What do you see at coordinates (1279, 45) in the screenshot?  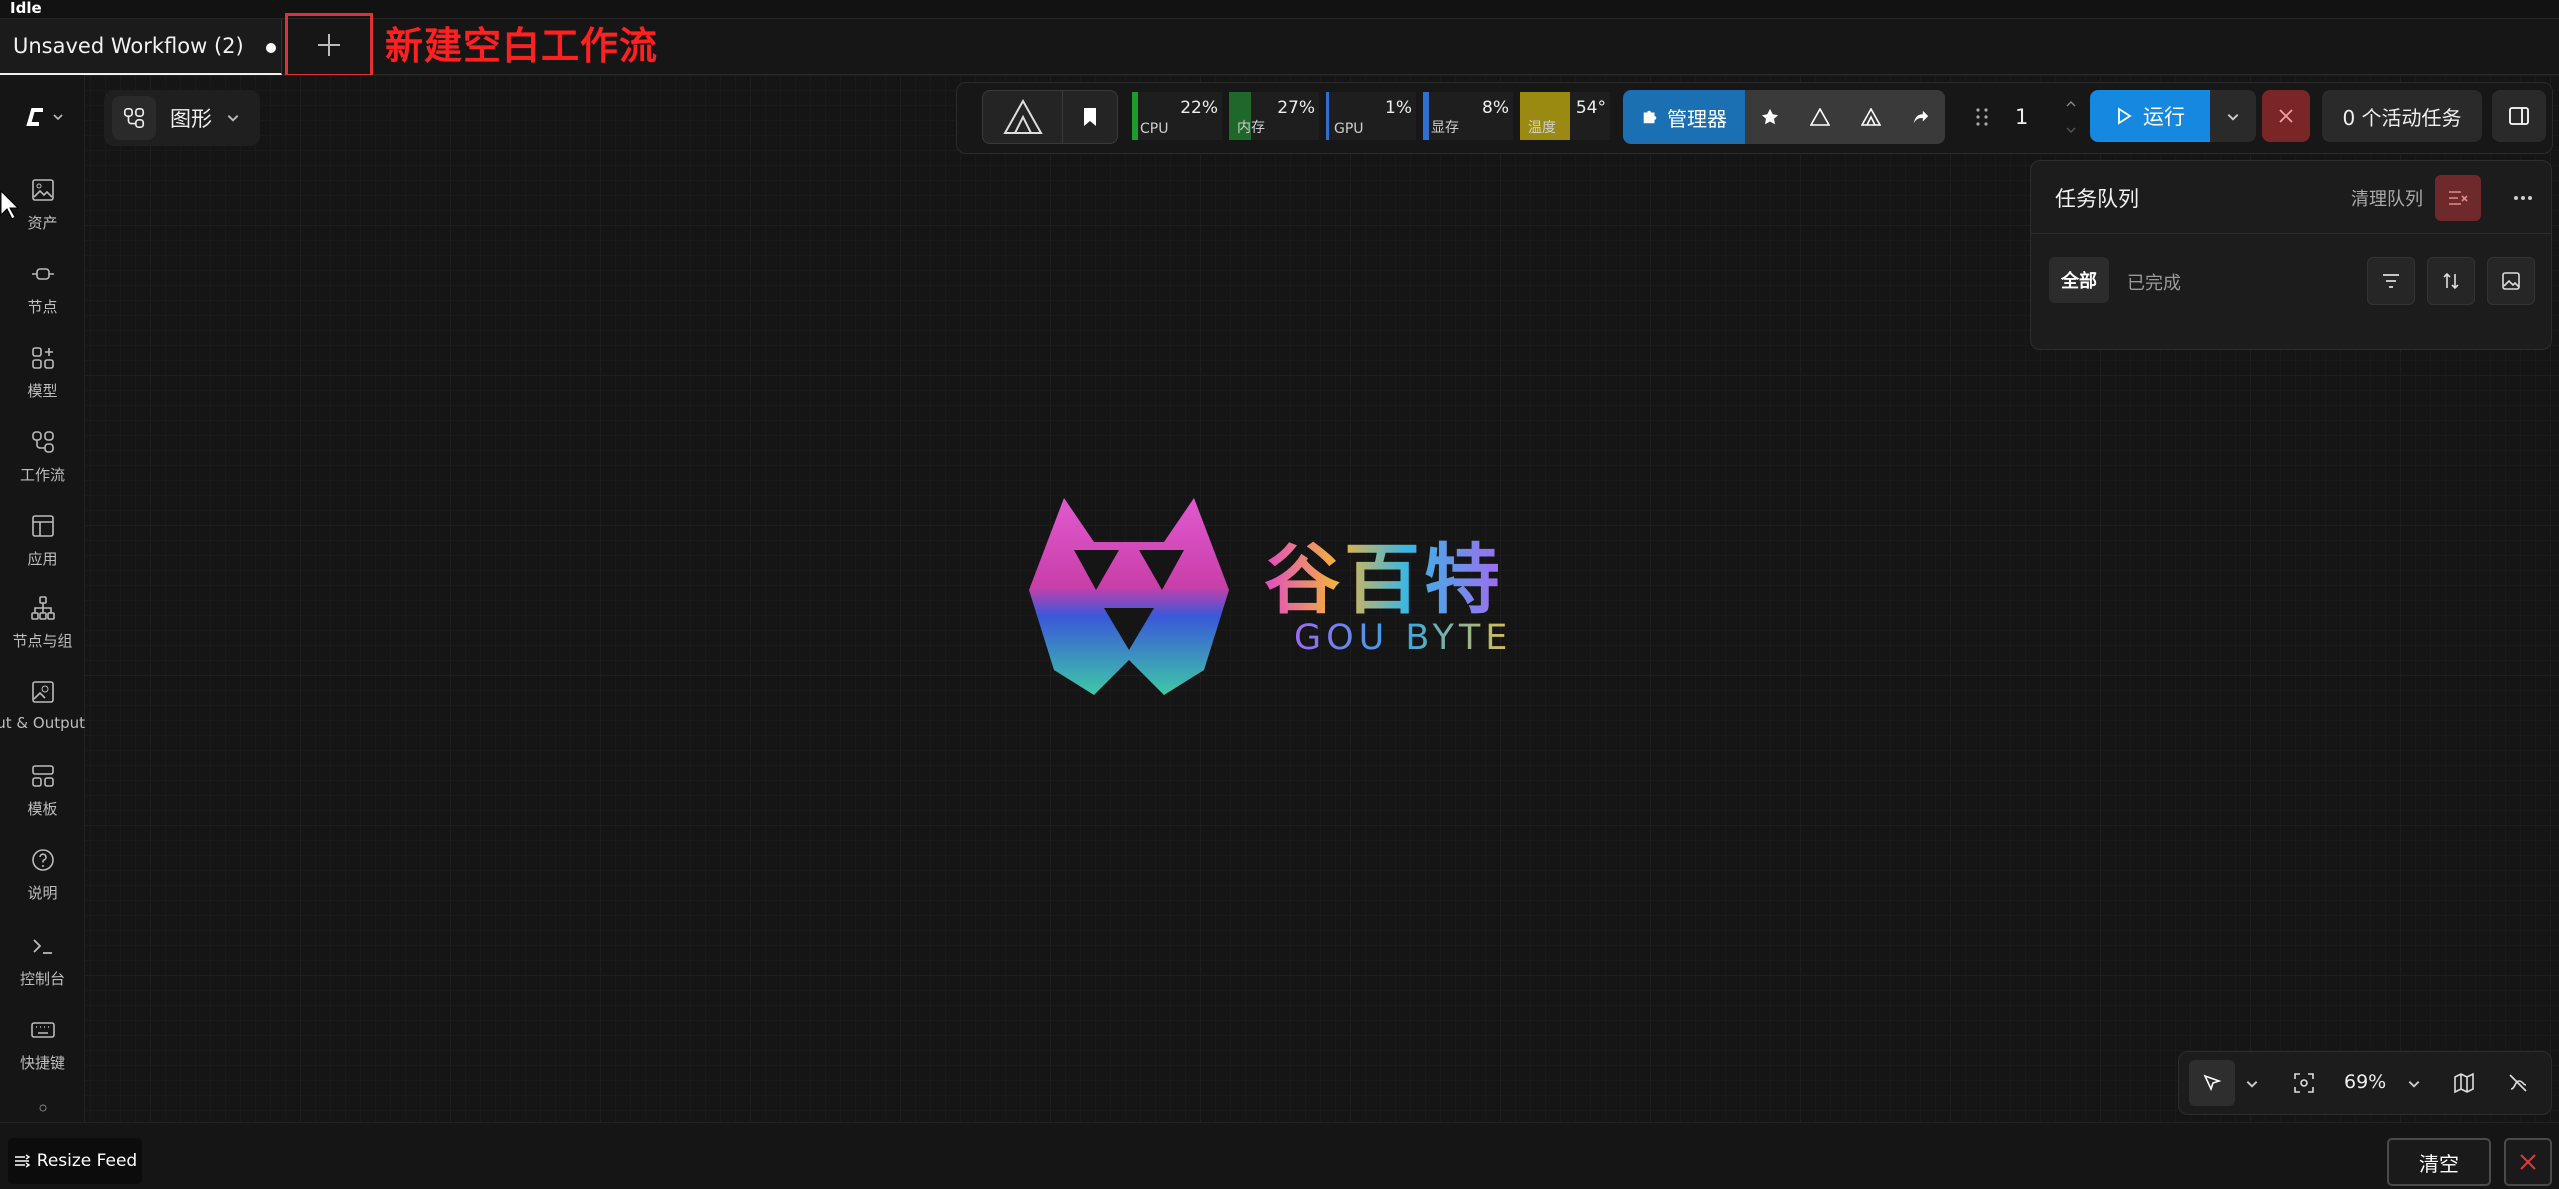 I see `workflow-tabbar: Unsaved Workflow (2) 新建空白工作流` at bounding box center [1279, 45].